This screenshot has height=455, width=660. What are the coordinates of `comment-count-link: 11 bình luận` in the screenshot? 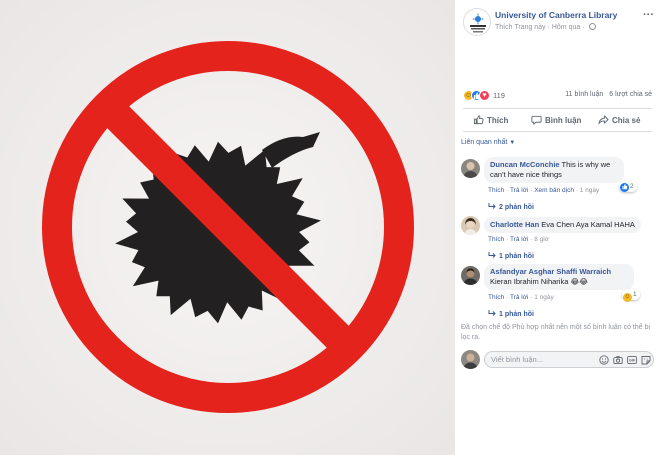 It's located at (584, 94).